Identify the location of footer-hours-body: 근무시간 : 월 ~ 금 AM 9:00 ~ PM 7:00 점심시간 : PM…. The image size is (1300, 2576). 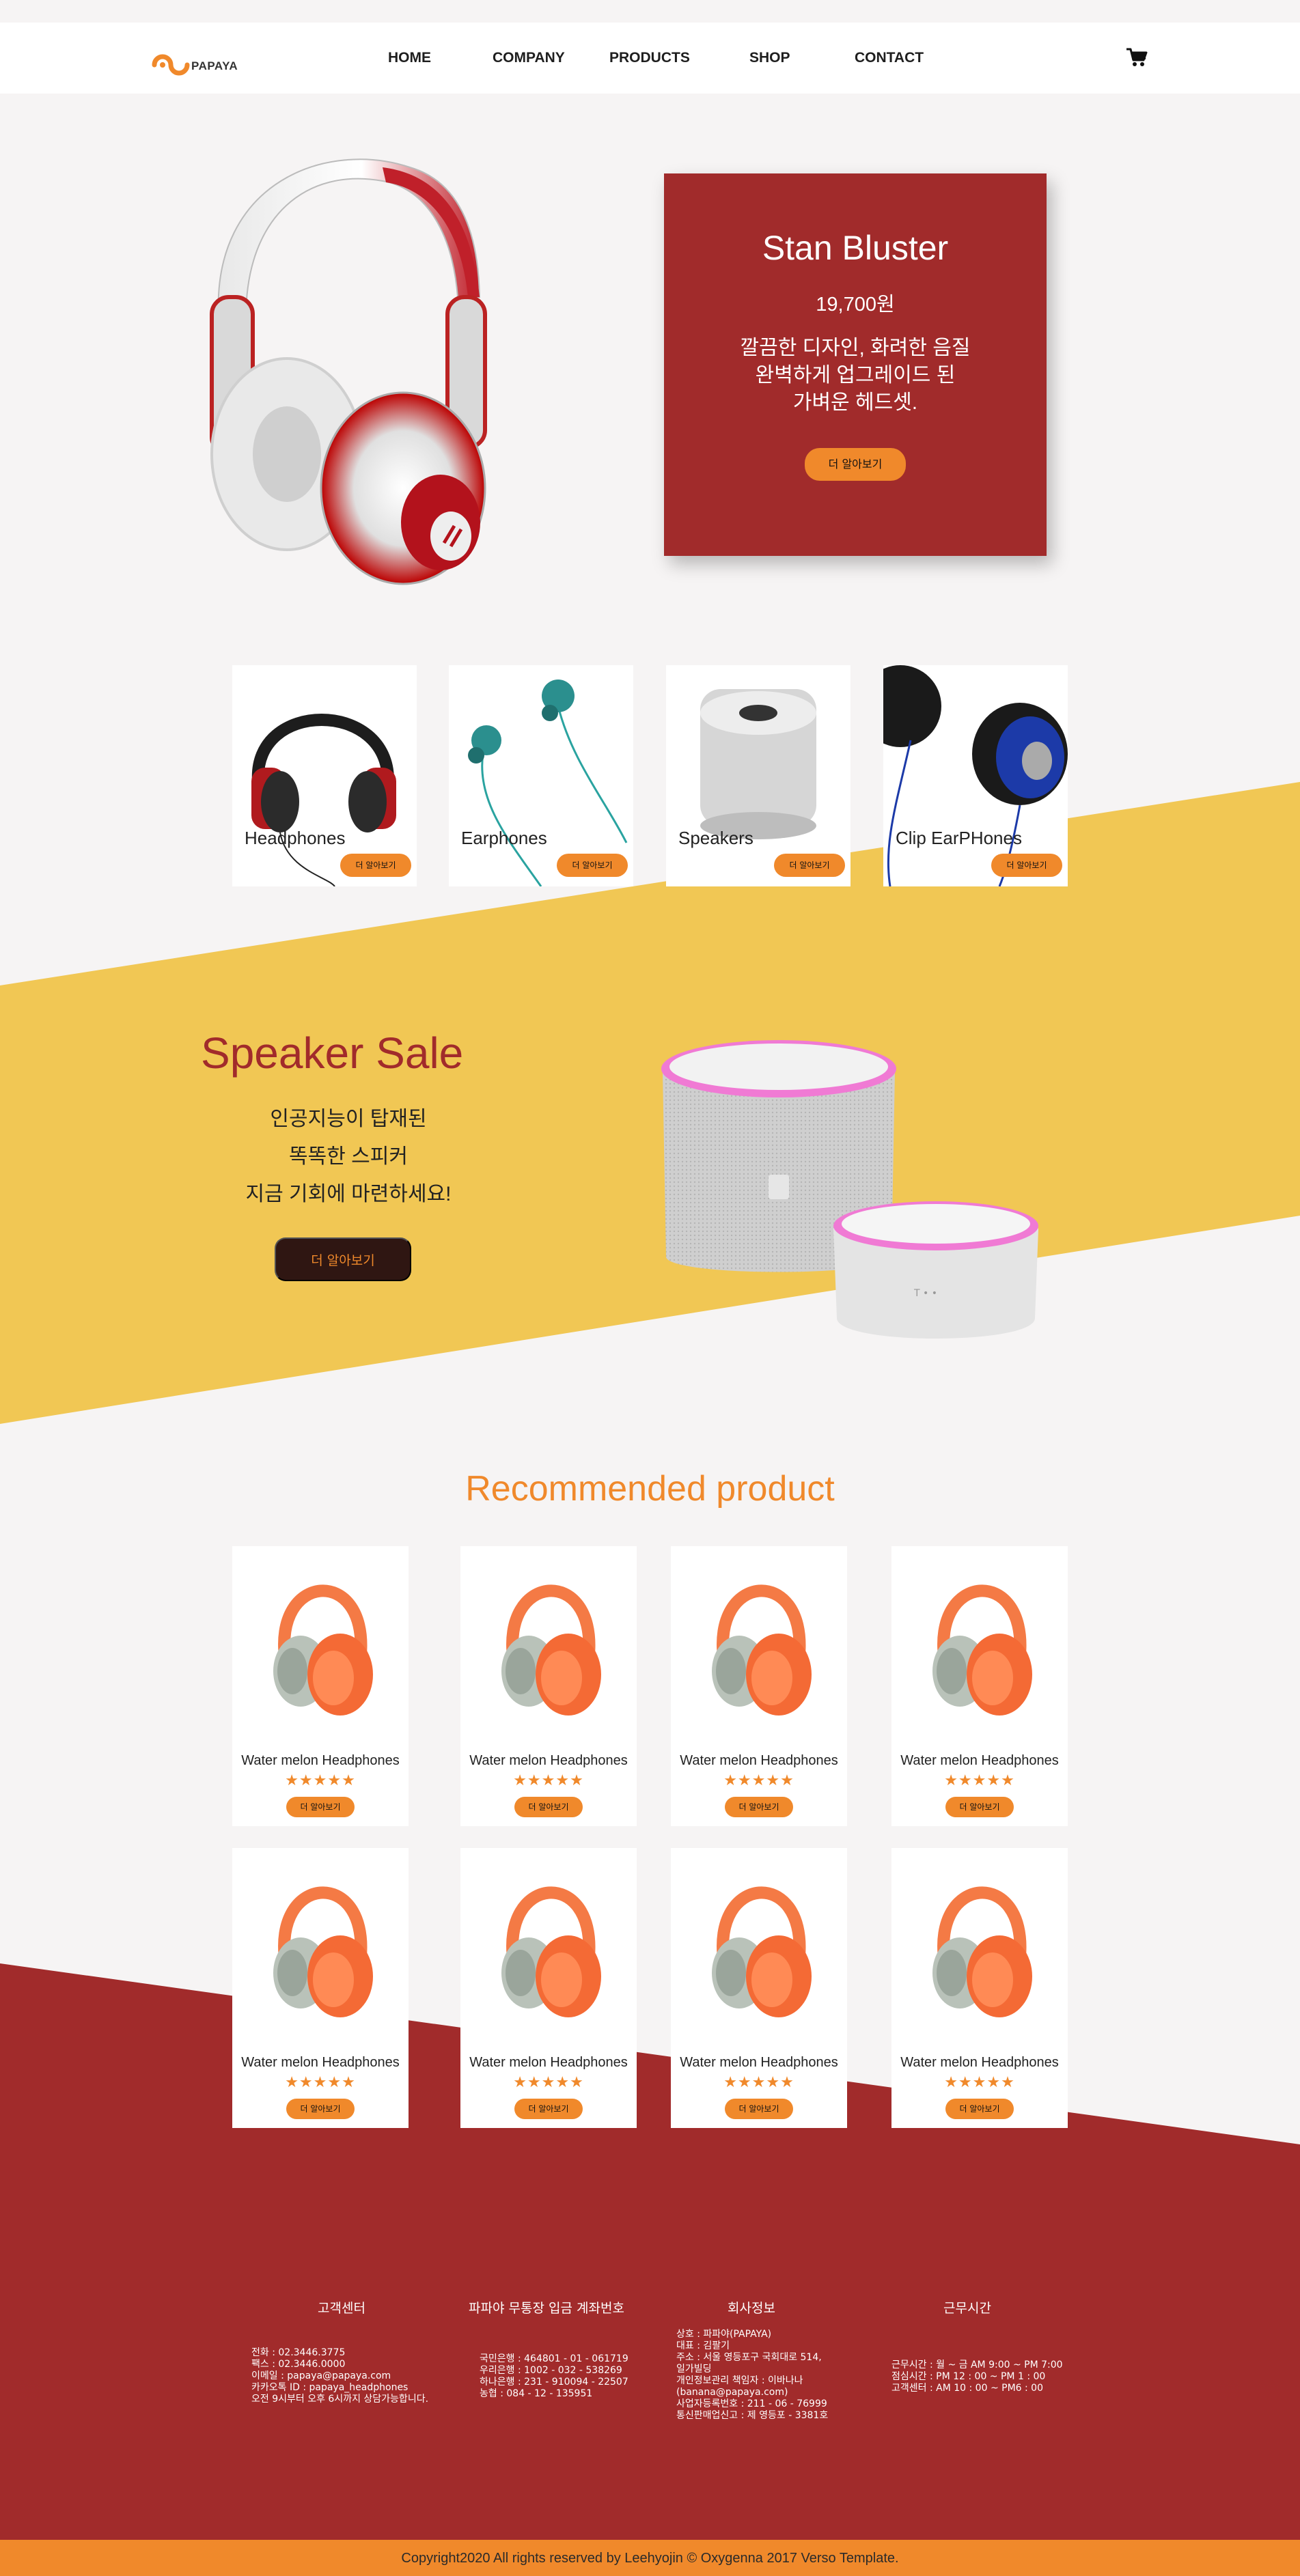
(977, 2377).